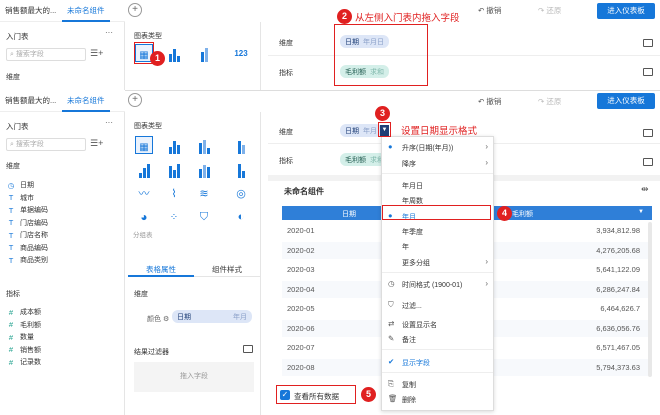  I want to click on field-name: 城市, so click(27, 198).